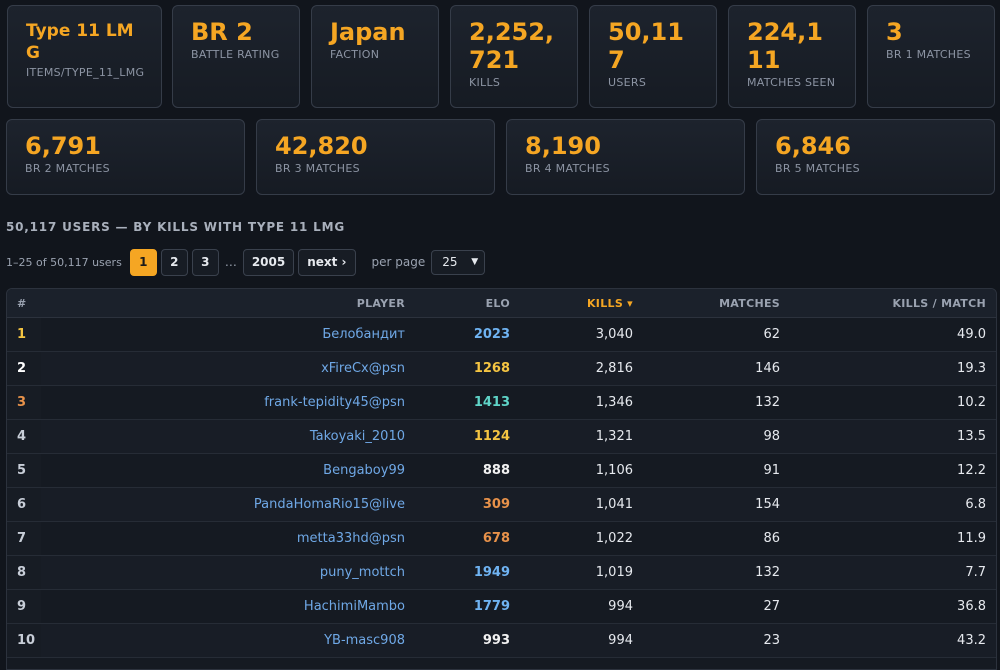  I want to click on section-title: 50,117 USERS — BY KILLS WITH TYPE 11 LMG, so click(176, 227).